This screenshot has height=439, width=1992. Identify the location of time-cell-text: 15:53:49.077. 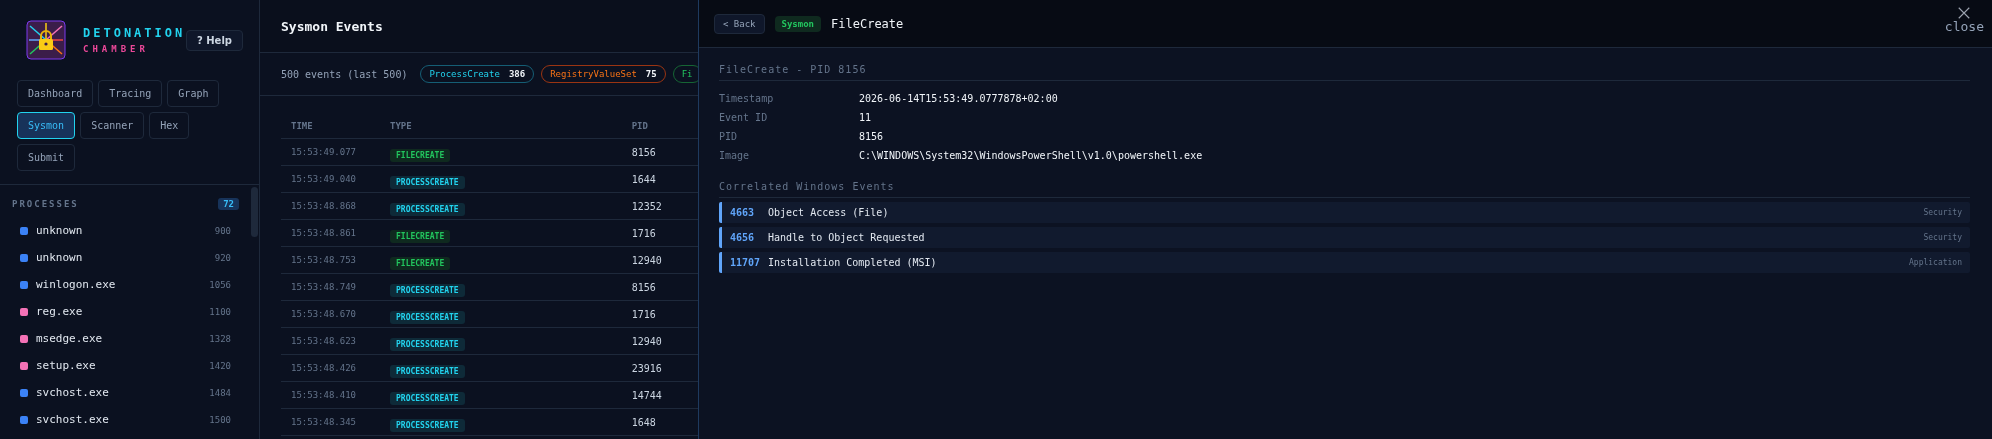
(324, 152).